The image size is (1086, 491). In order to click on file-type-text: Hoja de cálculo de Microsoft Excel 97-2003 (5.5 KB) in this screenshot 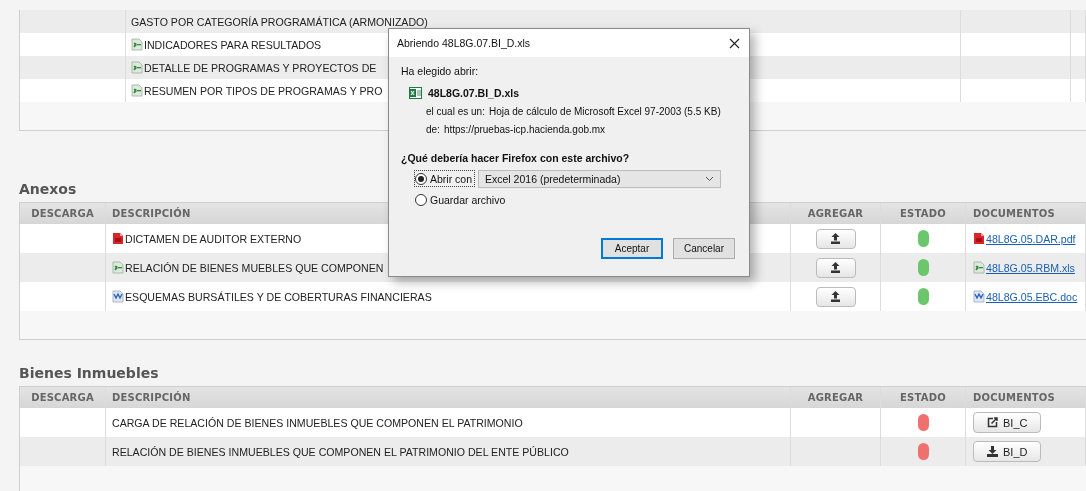, I will do `click(604, 111)`.